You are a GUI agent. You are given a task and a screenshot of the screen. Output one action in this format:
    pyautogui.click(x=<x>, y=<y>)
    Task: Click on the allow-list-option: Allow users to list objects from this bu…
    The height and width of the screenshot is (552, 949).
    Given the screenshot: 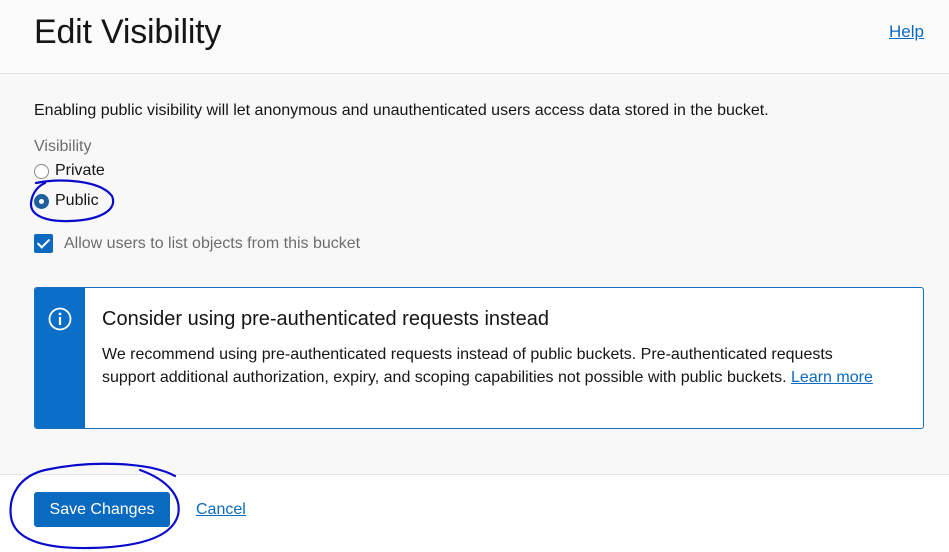 What is the action you would take?
    pyautogui.click(x=197, y=243)
    